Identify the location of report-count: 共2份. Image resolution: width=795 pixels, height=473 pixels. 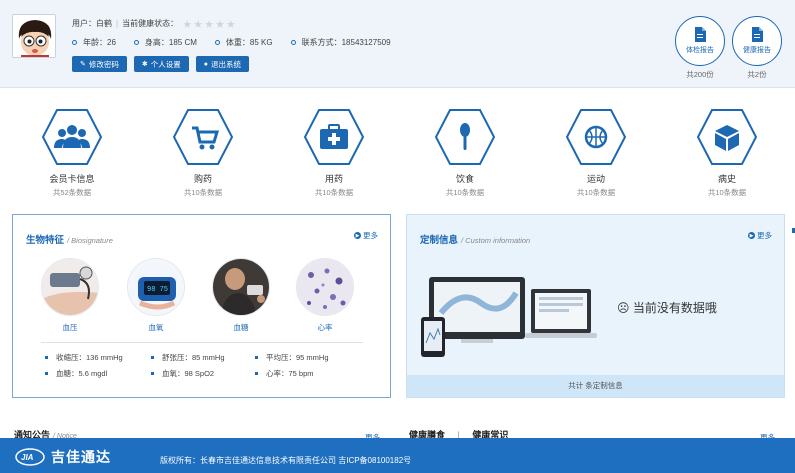
(757, 74).